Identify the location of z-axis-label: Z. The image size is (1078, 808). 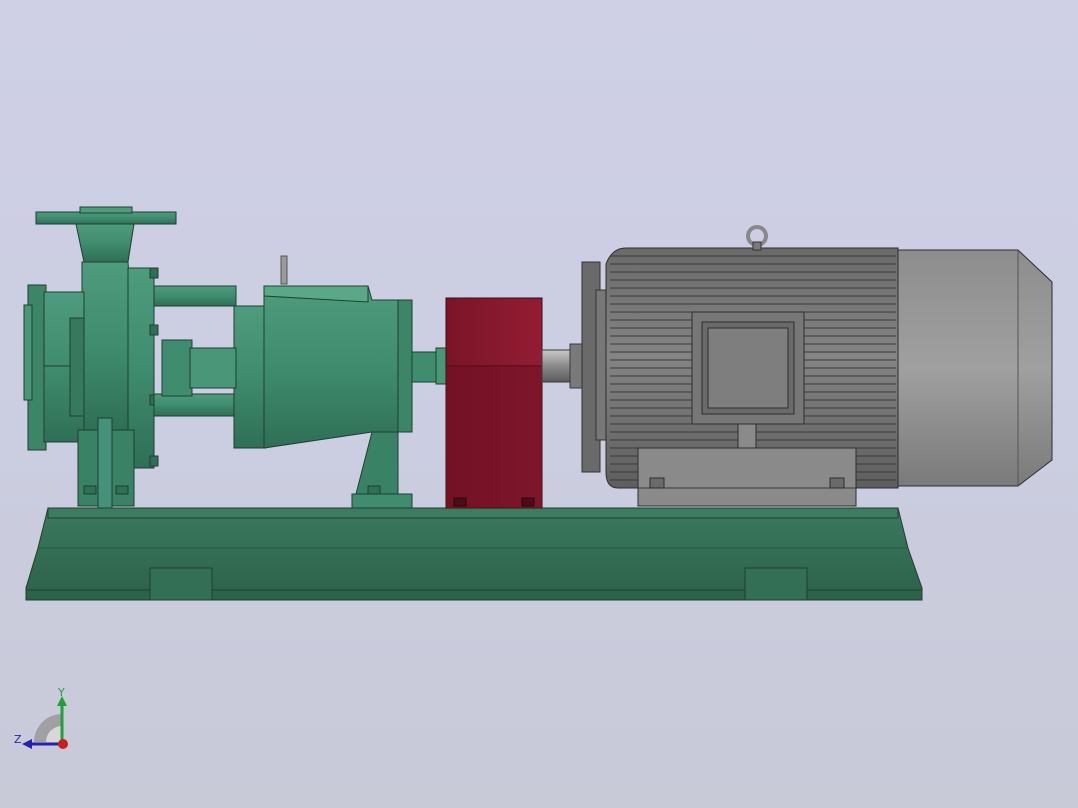
(18, 739).